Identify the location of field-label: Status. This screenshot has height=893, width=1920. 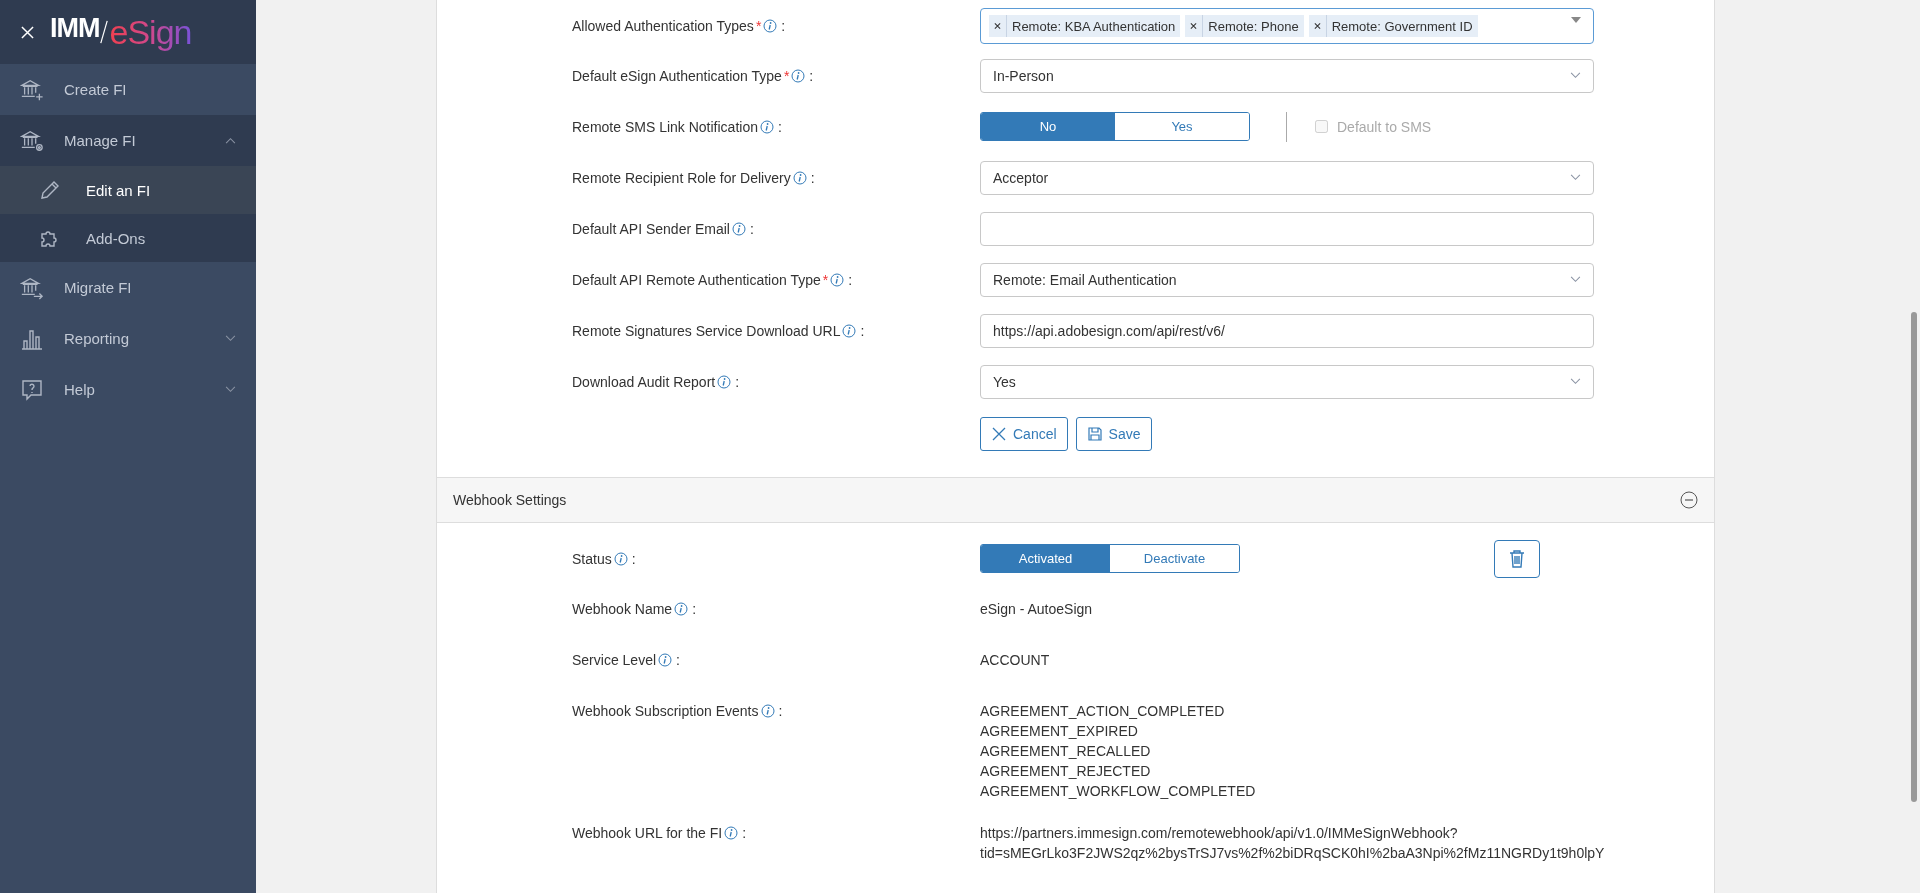
(592, 558).